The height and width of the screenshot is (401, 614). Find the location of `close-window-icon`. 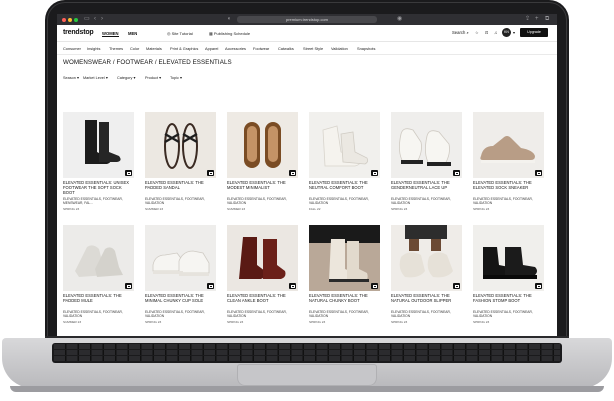

close-window-icon is located at coordinates (64, 19).